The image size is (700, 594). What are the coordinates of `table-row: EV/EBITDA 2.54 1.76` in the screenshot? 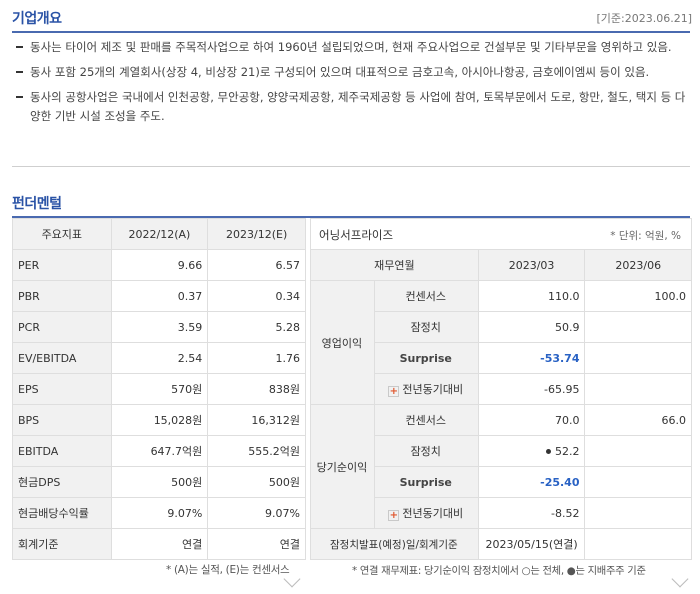 It's located at (159, 358).